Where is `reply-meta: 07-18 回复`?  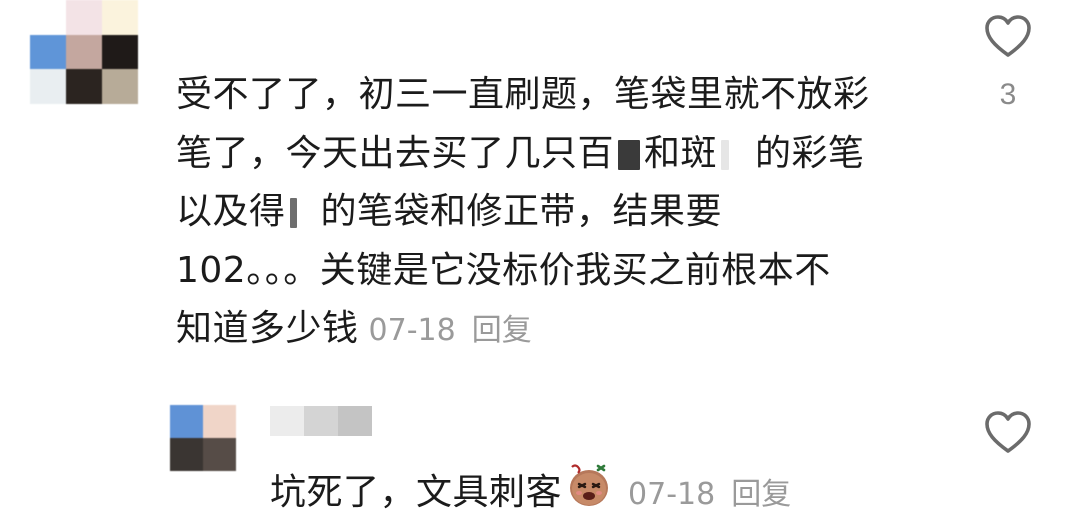 reply-meta: 07-18 回复 is located at coordinates (704, 494).